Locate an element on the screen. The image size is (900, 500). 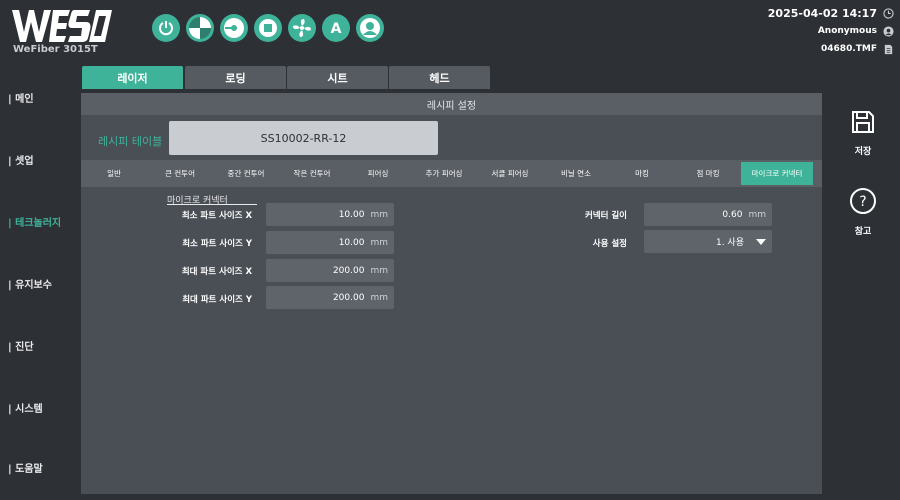
subtab-piercing: 피어싱 is located at coordinates (378, 173).